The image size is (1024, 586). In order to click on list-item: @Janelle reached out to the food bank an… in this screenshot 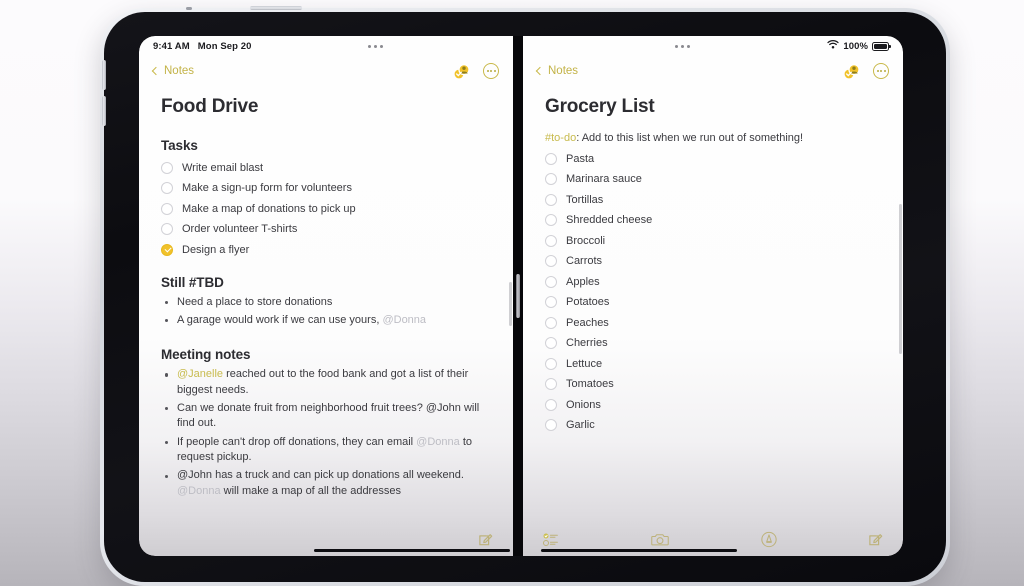, I will do `click(326, 382)`.